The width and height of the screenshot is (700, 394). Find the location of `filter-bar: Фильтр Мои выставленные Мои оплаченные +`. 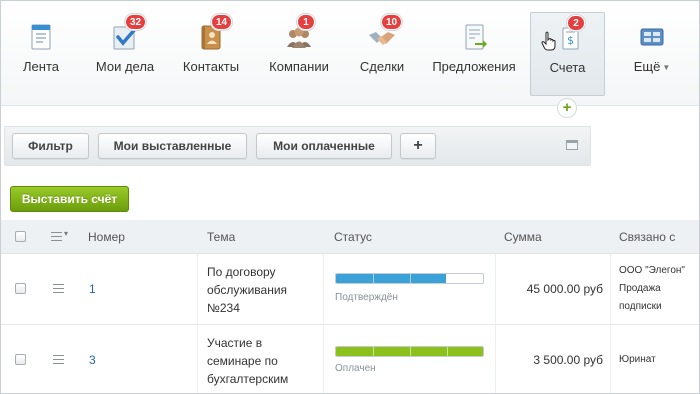

filter-bar: Фильтр Мои выставленные Мои оплаченные + is located at coordinates (297, 146).